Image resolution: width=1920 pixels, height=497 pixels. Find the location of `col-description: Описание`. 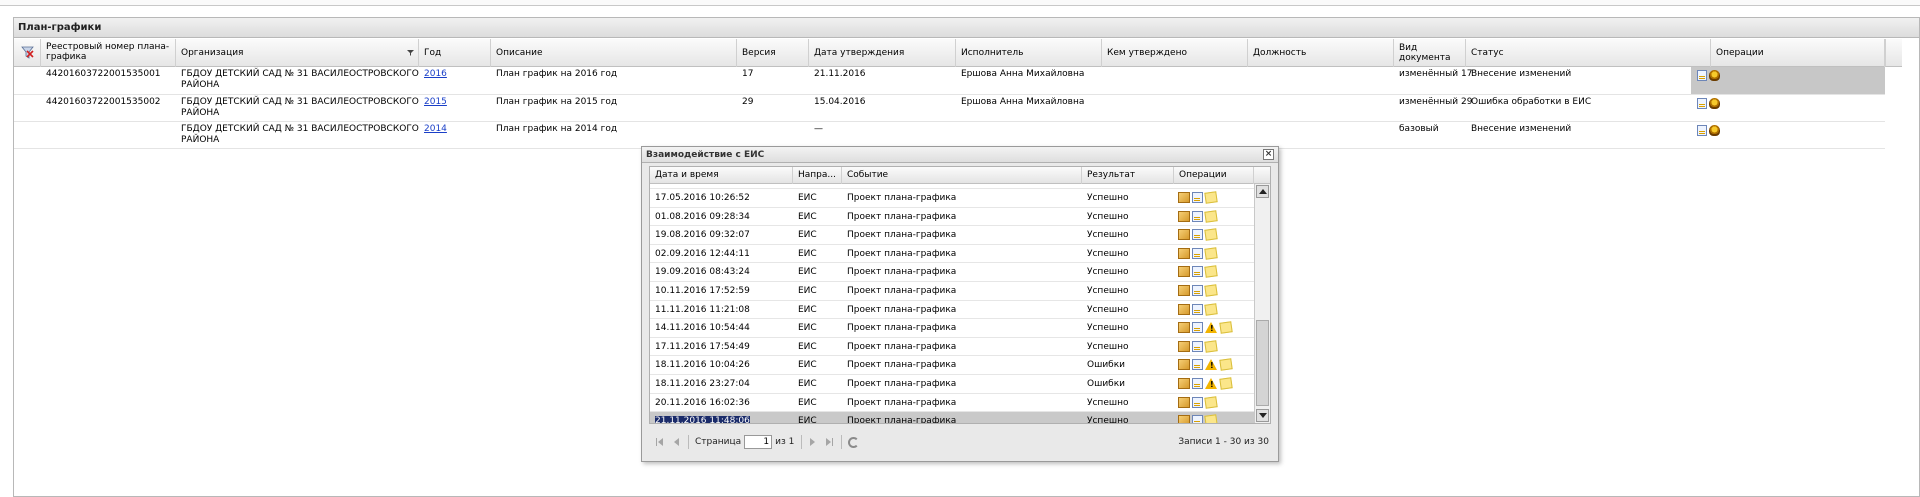

col-description: Описание is located at coordinates (614, 53).